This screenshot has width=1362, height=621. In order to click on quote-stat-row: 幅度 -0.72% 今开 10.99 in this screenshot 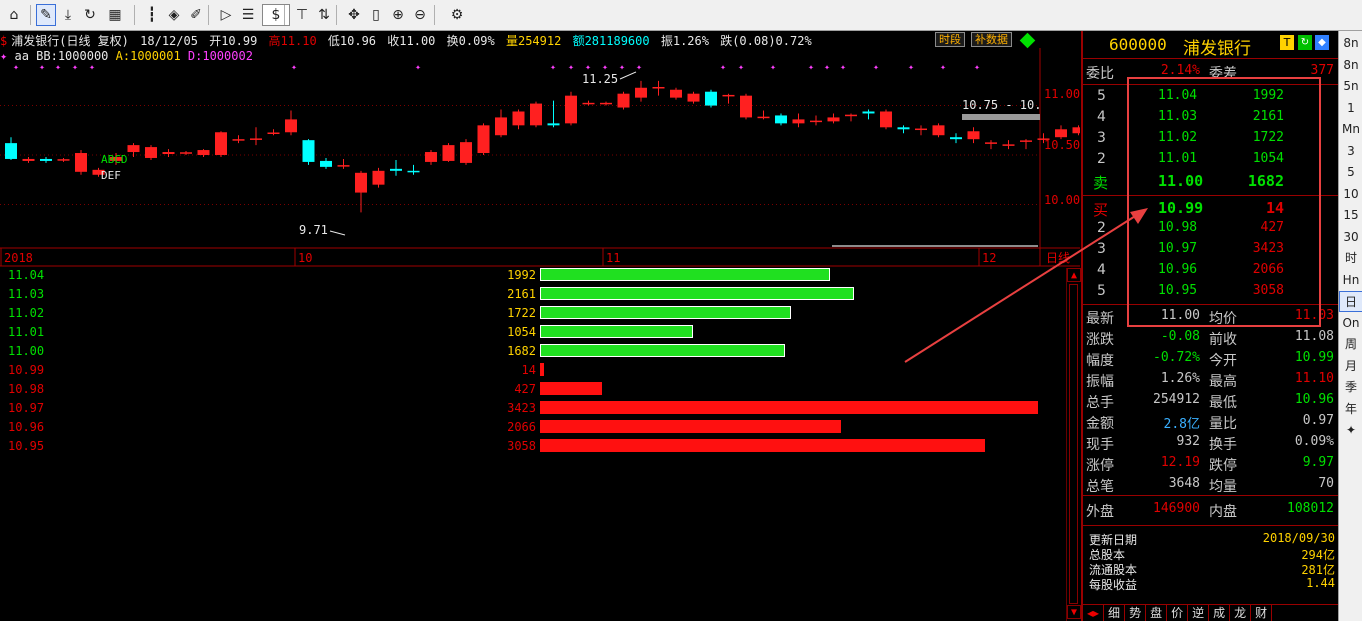, I will do `click(1210, 359)`.